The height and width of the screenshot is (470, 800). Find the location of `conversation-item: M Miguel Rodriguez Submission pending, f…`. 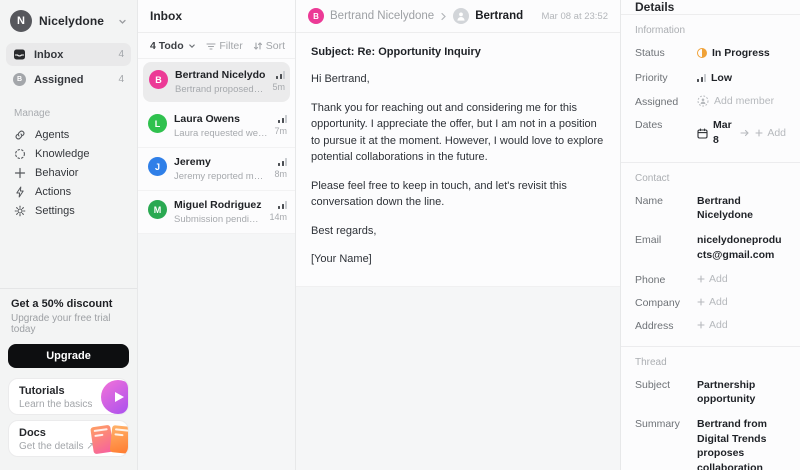

conversation-item: M Miguel Rodriguez Submission pending, f… is located at coordinates (216, 212).